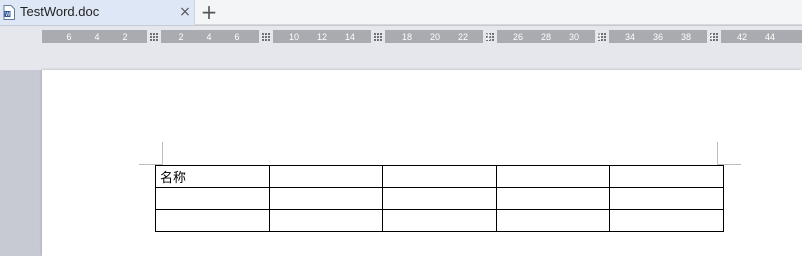 The image size is (802, 256). What do you see at coordinates (212, 176) in the screenshot?
I see `table-cell: 名称` at bounding box center [212, 176].